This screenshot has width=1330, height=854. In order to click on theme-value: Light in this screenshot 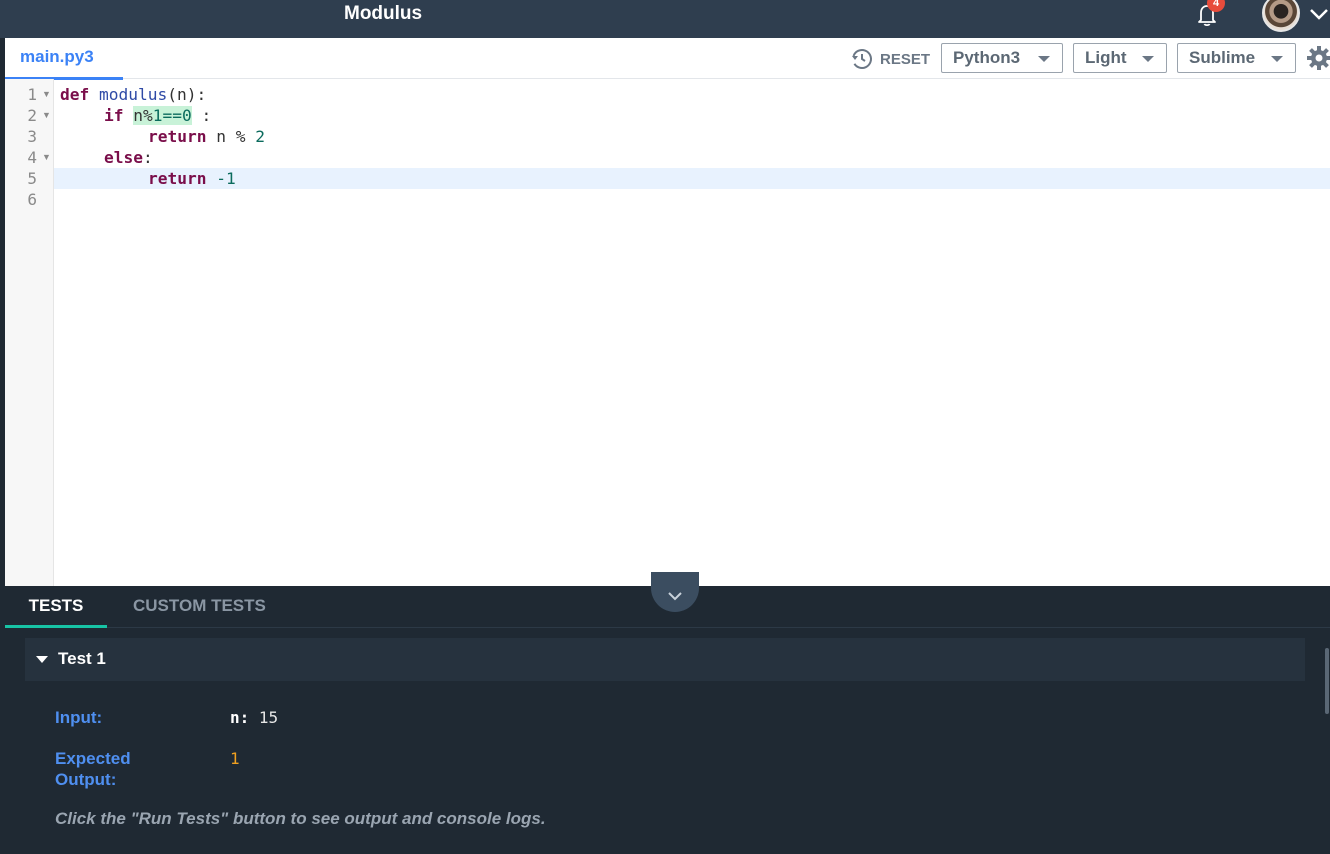, I will do `click(1106, 57)`.